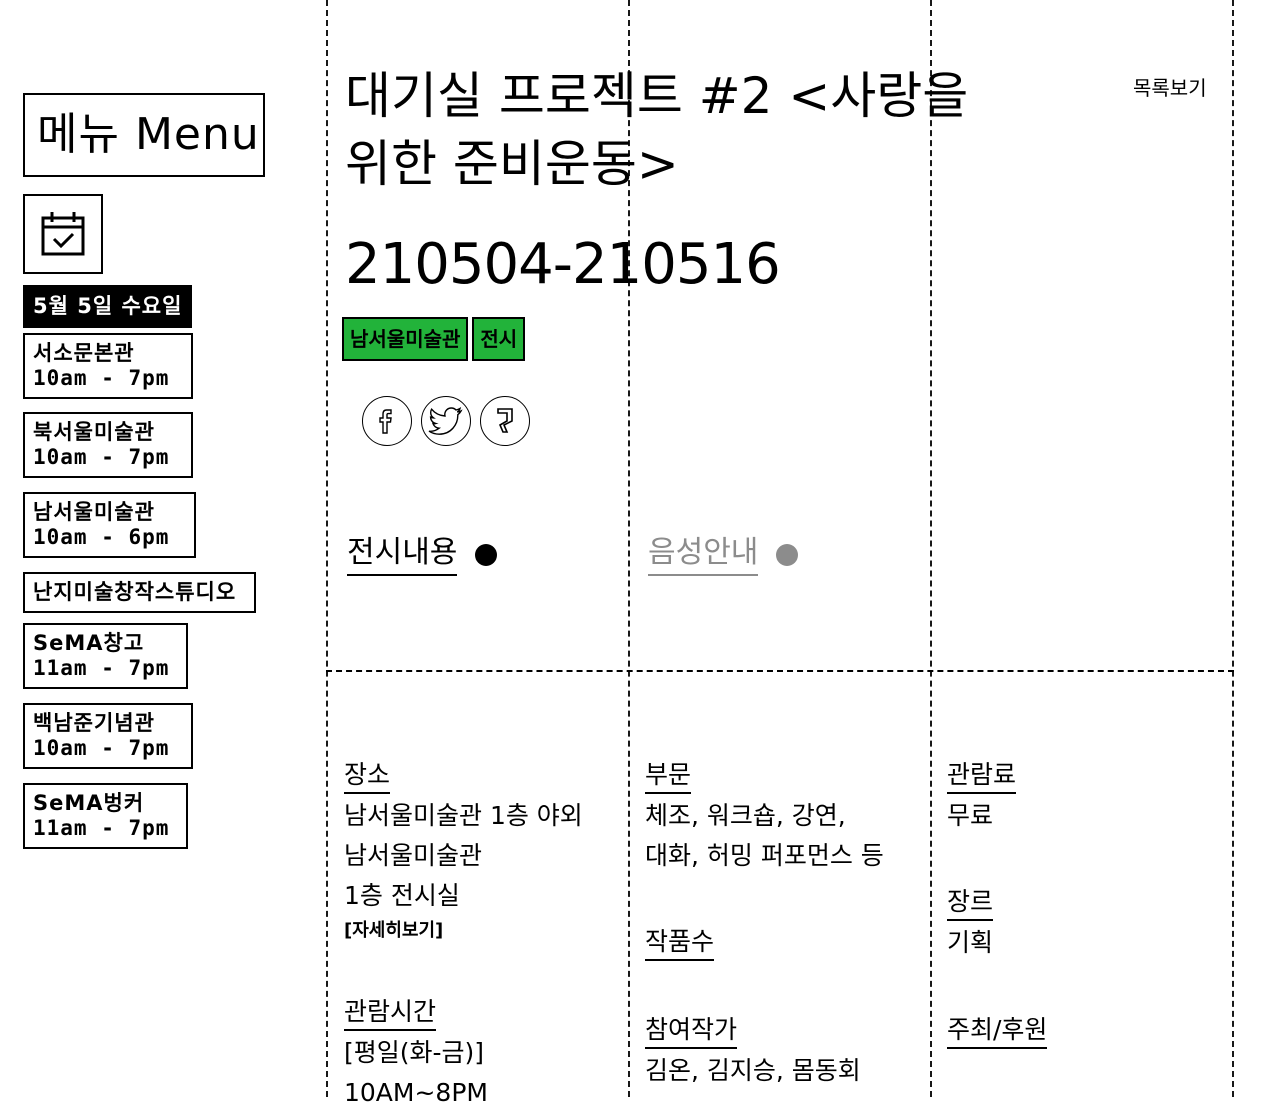 The height and width of the screenshot is (1113, 1280). Describe the element at coordinates (405, 339) in the screenshot. I see `tag-venue: 남서울미술관` at that location.